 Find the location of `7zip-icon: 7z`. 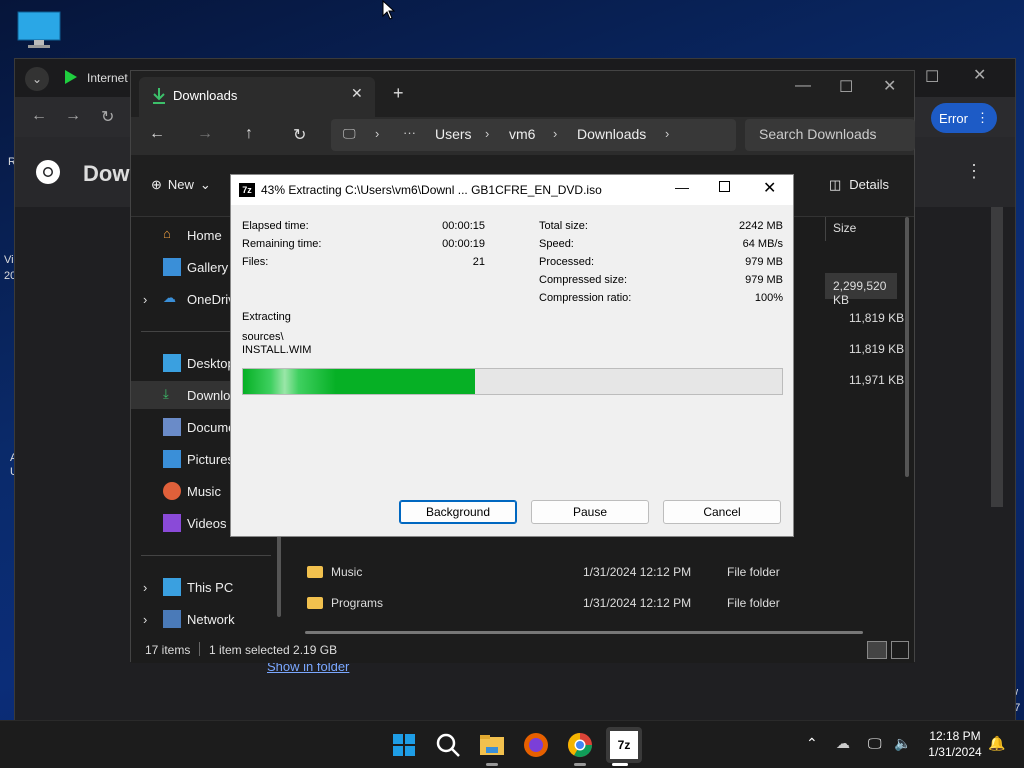

7zip-icon: 7z is located at coordinates (247, 190).